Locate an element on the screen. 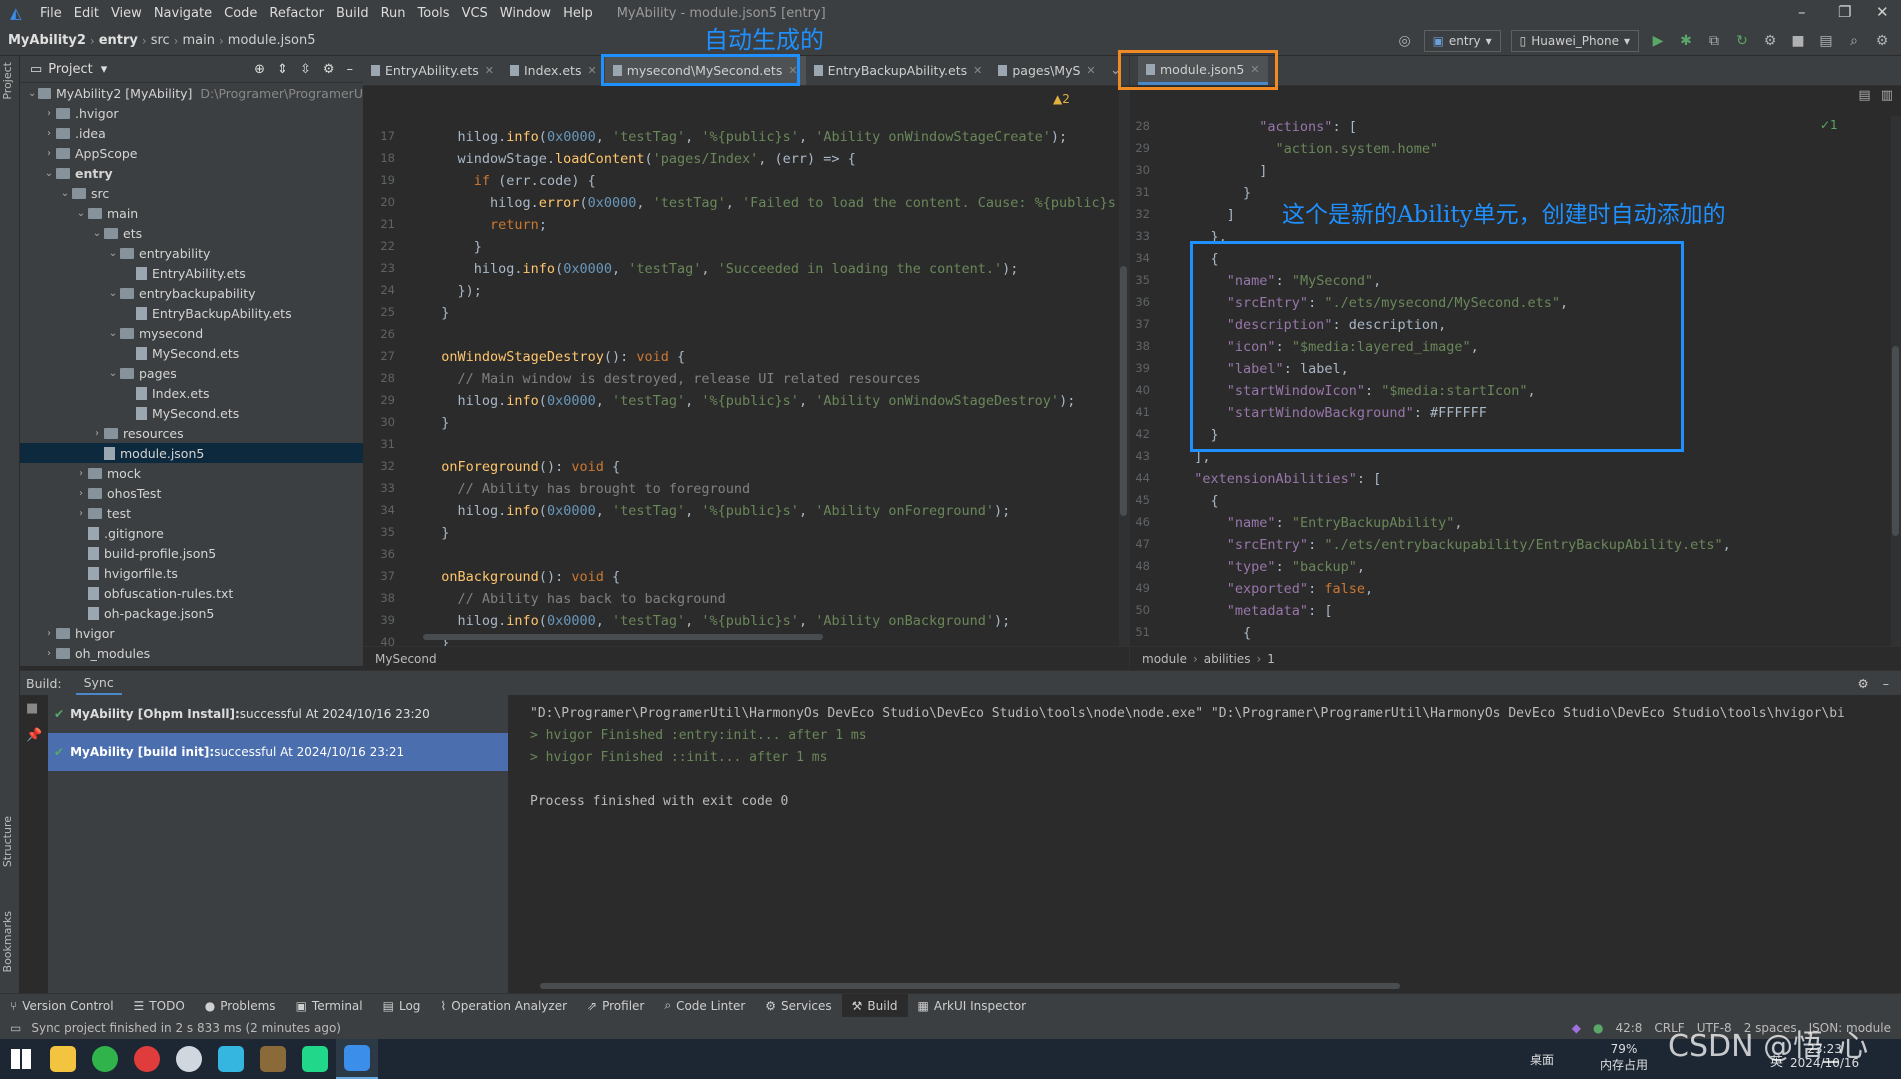  crumb-index: 1 is located at coordinates (1271, 659).